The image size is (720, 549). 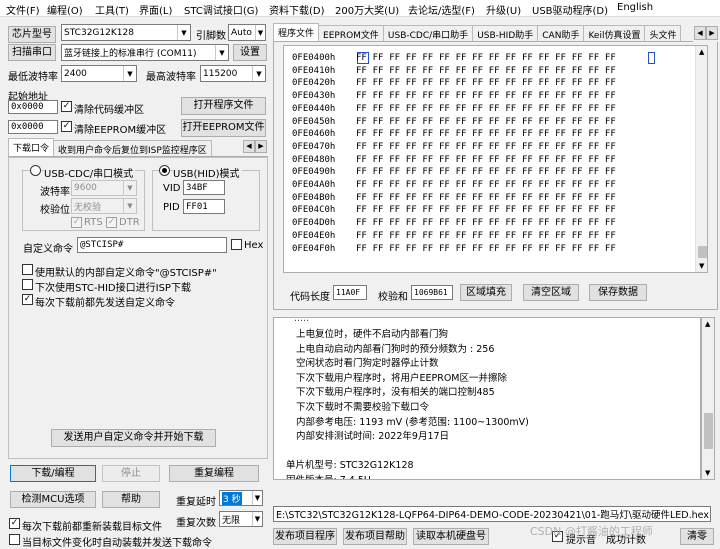 What do you see at coordinates (236, 244) in the screenshot?
I see `hex-checkbox` at bounding box center [236, 244].